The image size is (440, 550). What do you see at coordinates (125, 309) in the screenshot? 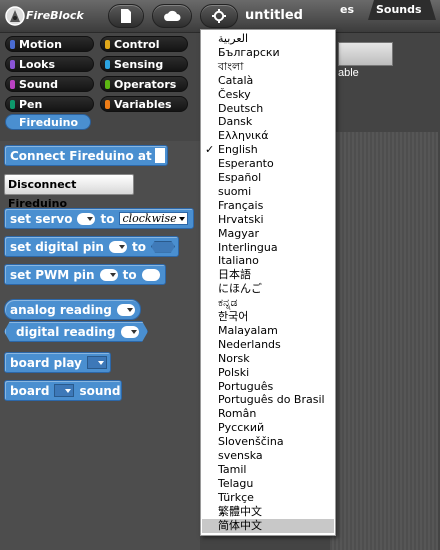
I see `analog-pin-dropdown` at bounding box center [125, 309].